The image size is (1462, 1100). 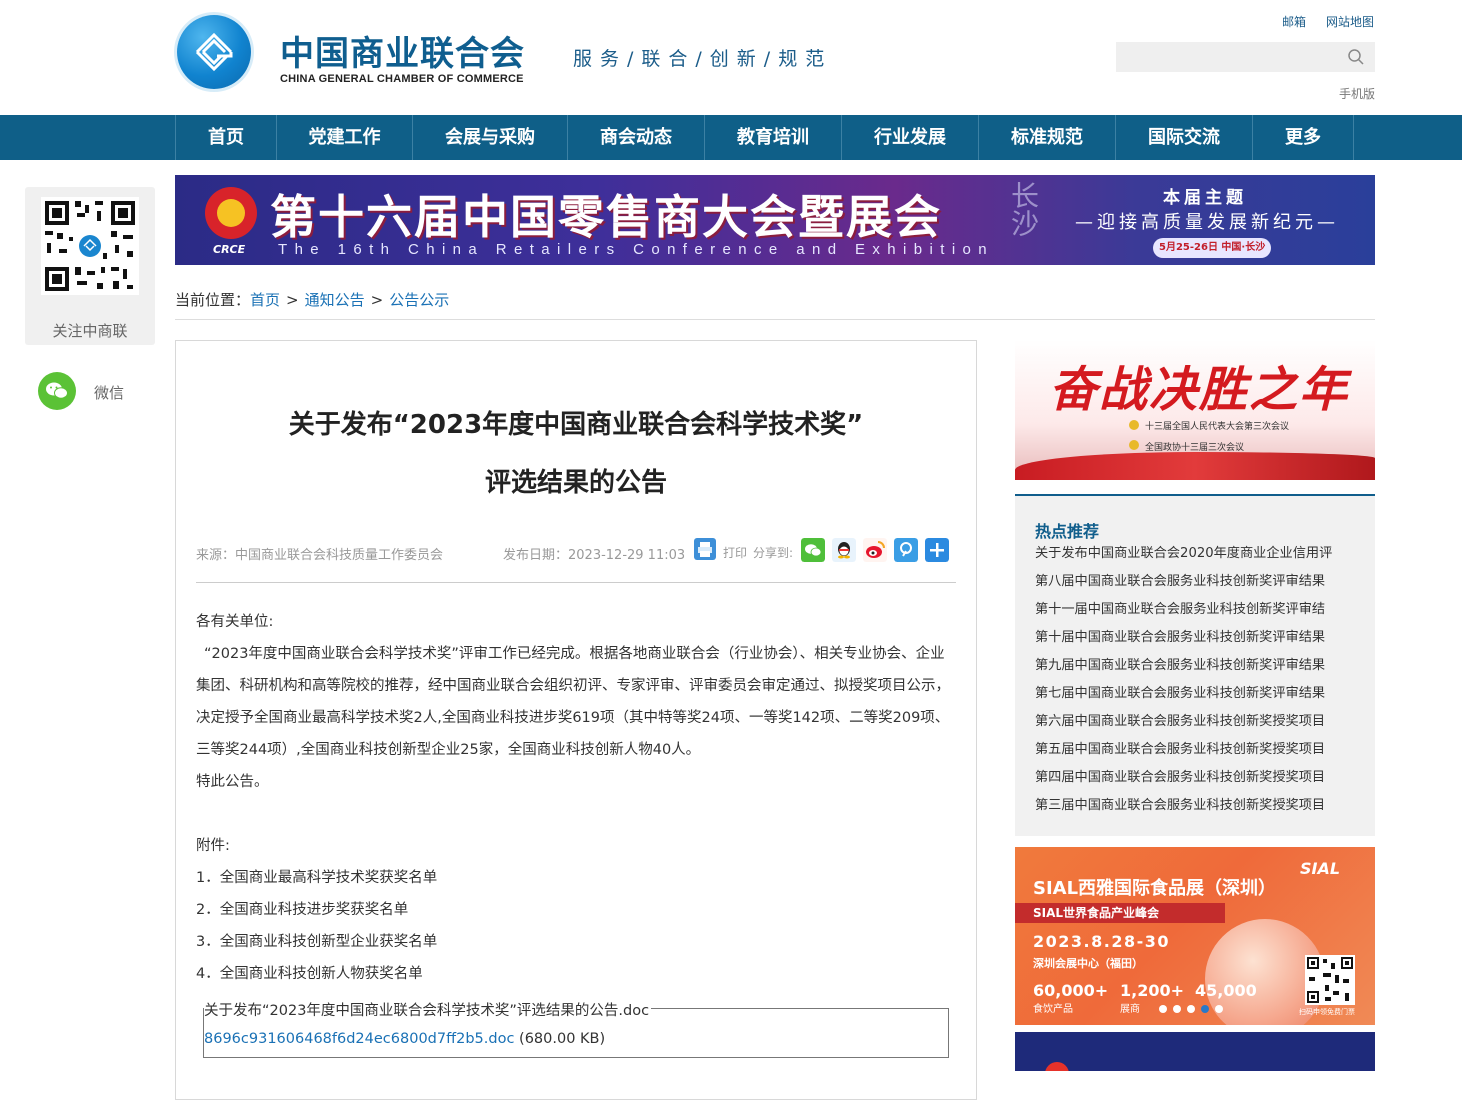 What do you see at coordinates (1195, 638) in the screenshot?
I see `hot-list-item: 第十届中国商业联合会服务业科技创新奖评审结果` at bounding box center [1195, 638].